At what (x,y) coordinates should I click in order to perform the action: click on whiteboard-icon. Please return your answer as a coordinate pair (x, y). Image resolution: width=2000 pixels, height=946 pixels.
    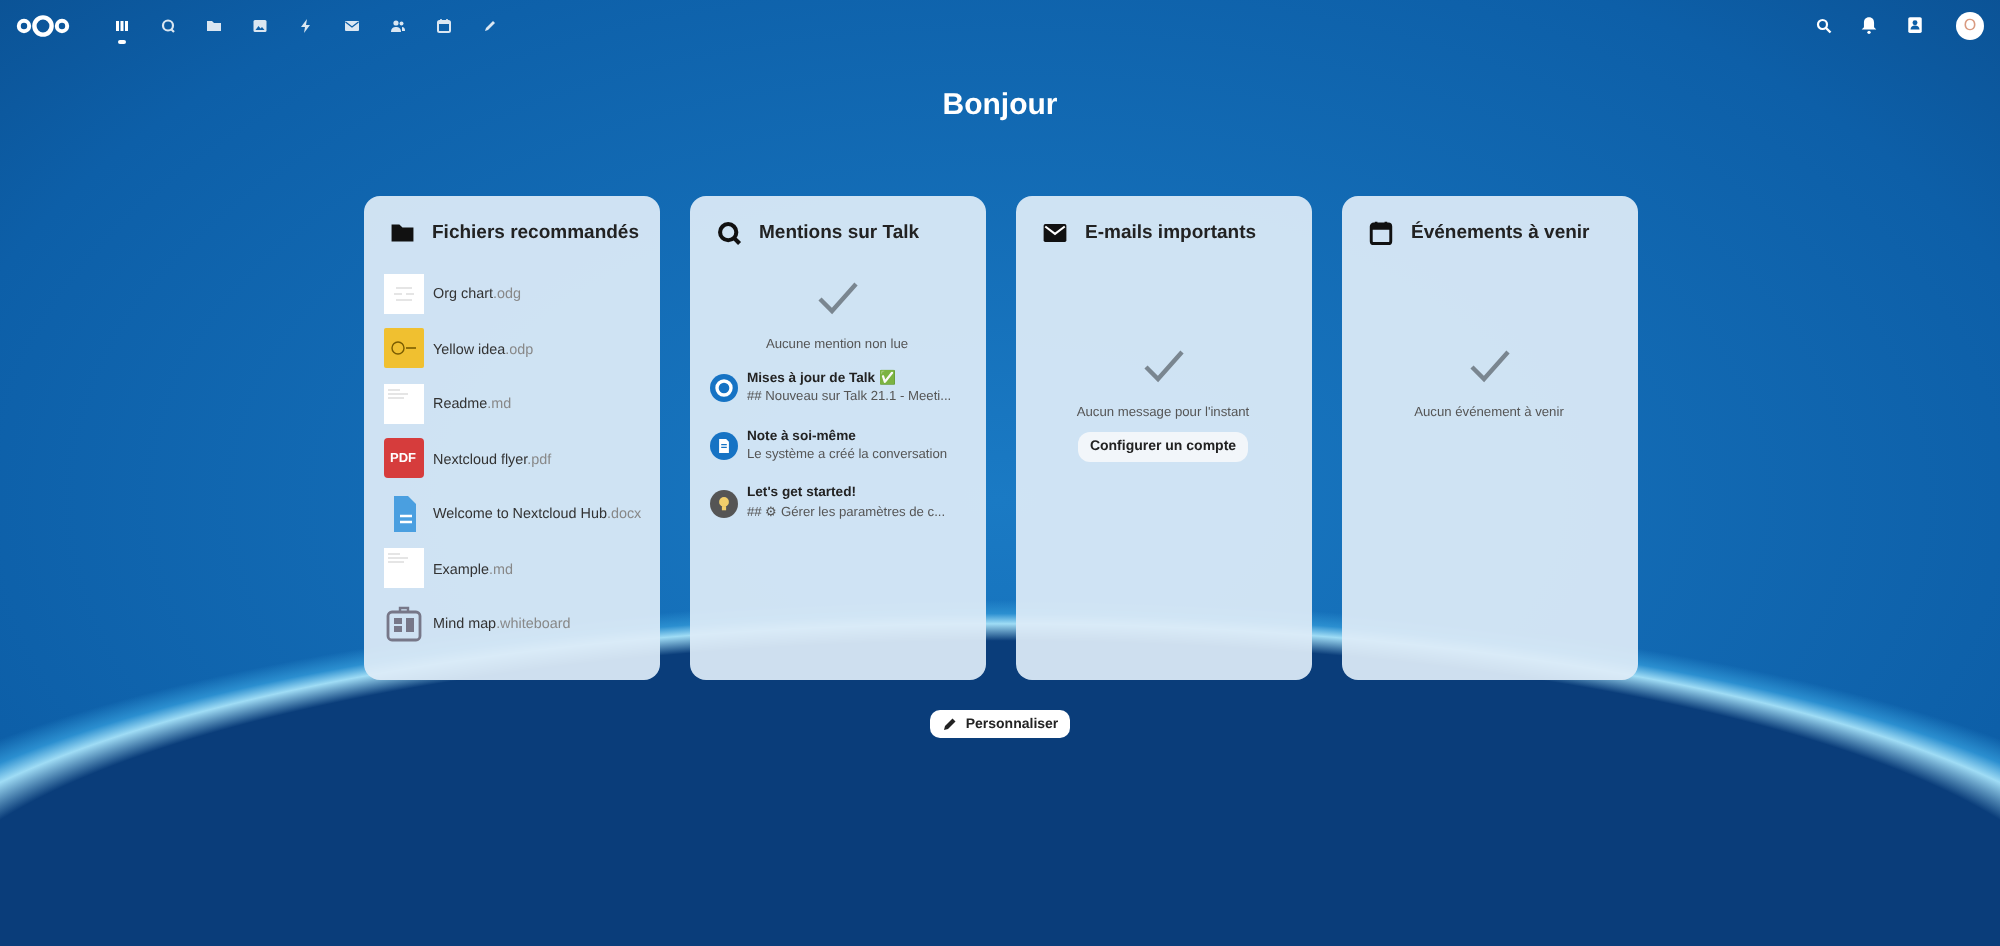
    Looking at the image, I should click on (403, 623).